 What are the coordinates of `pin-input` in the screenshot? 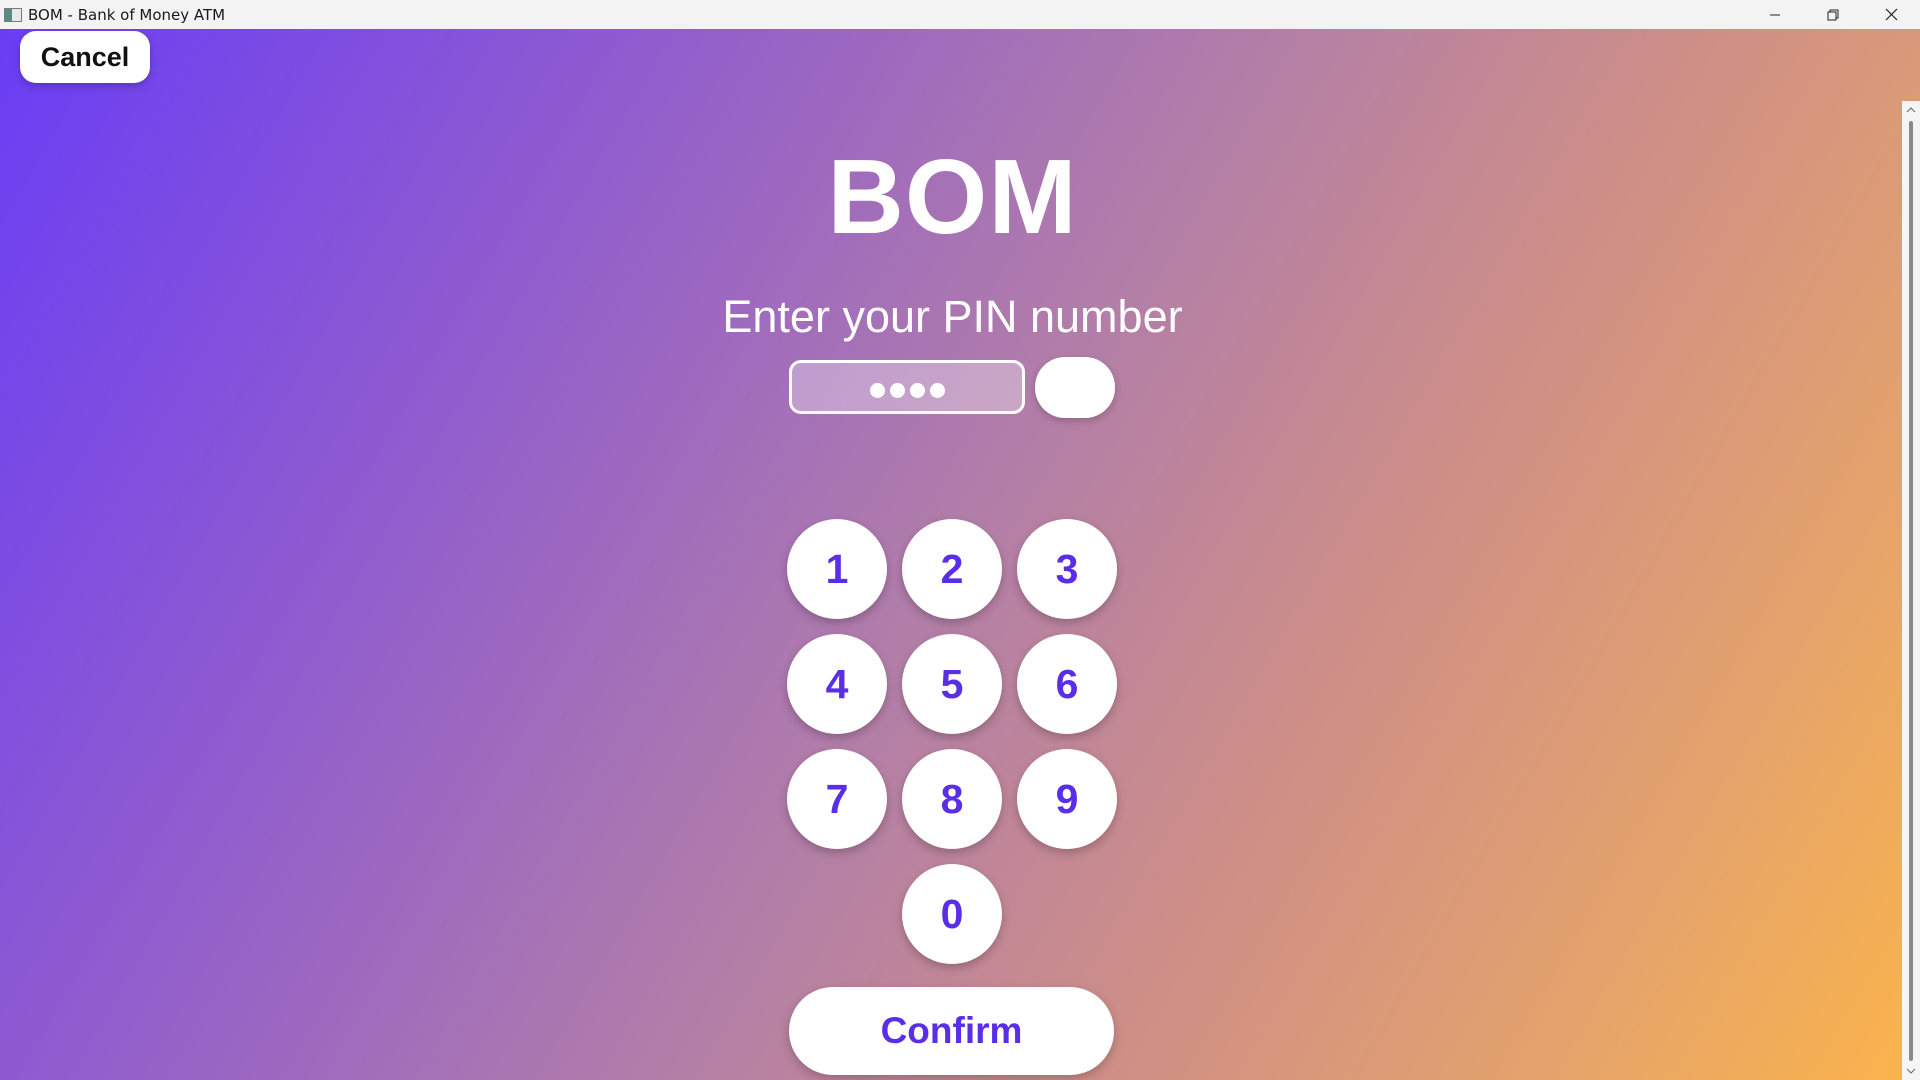 It's located at (907, 387).